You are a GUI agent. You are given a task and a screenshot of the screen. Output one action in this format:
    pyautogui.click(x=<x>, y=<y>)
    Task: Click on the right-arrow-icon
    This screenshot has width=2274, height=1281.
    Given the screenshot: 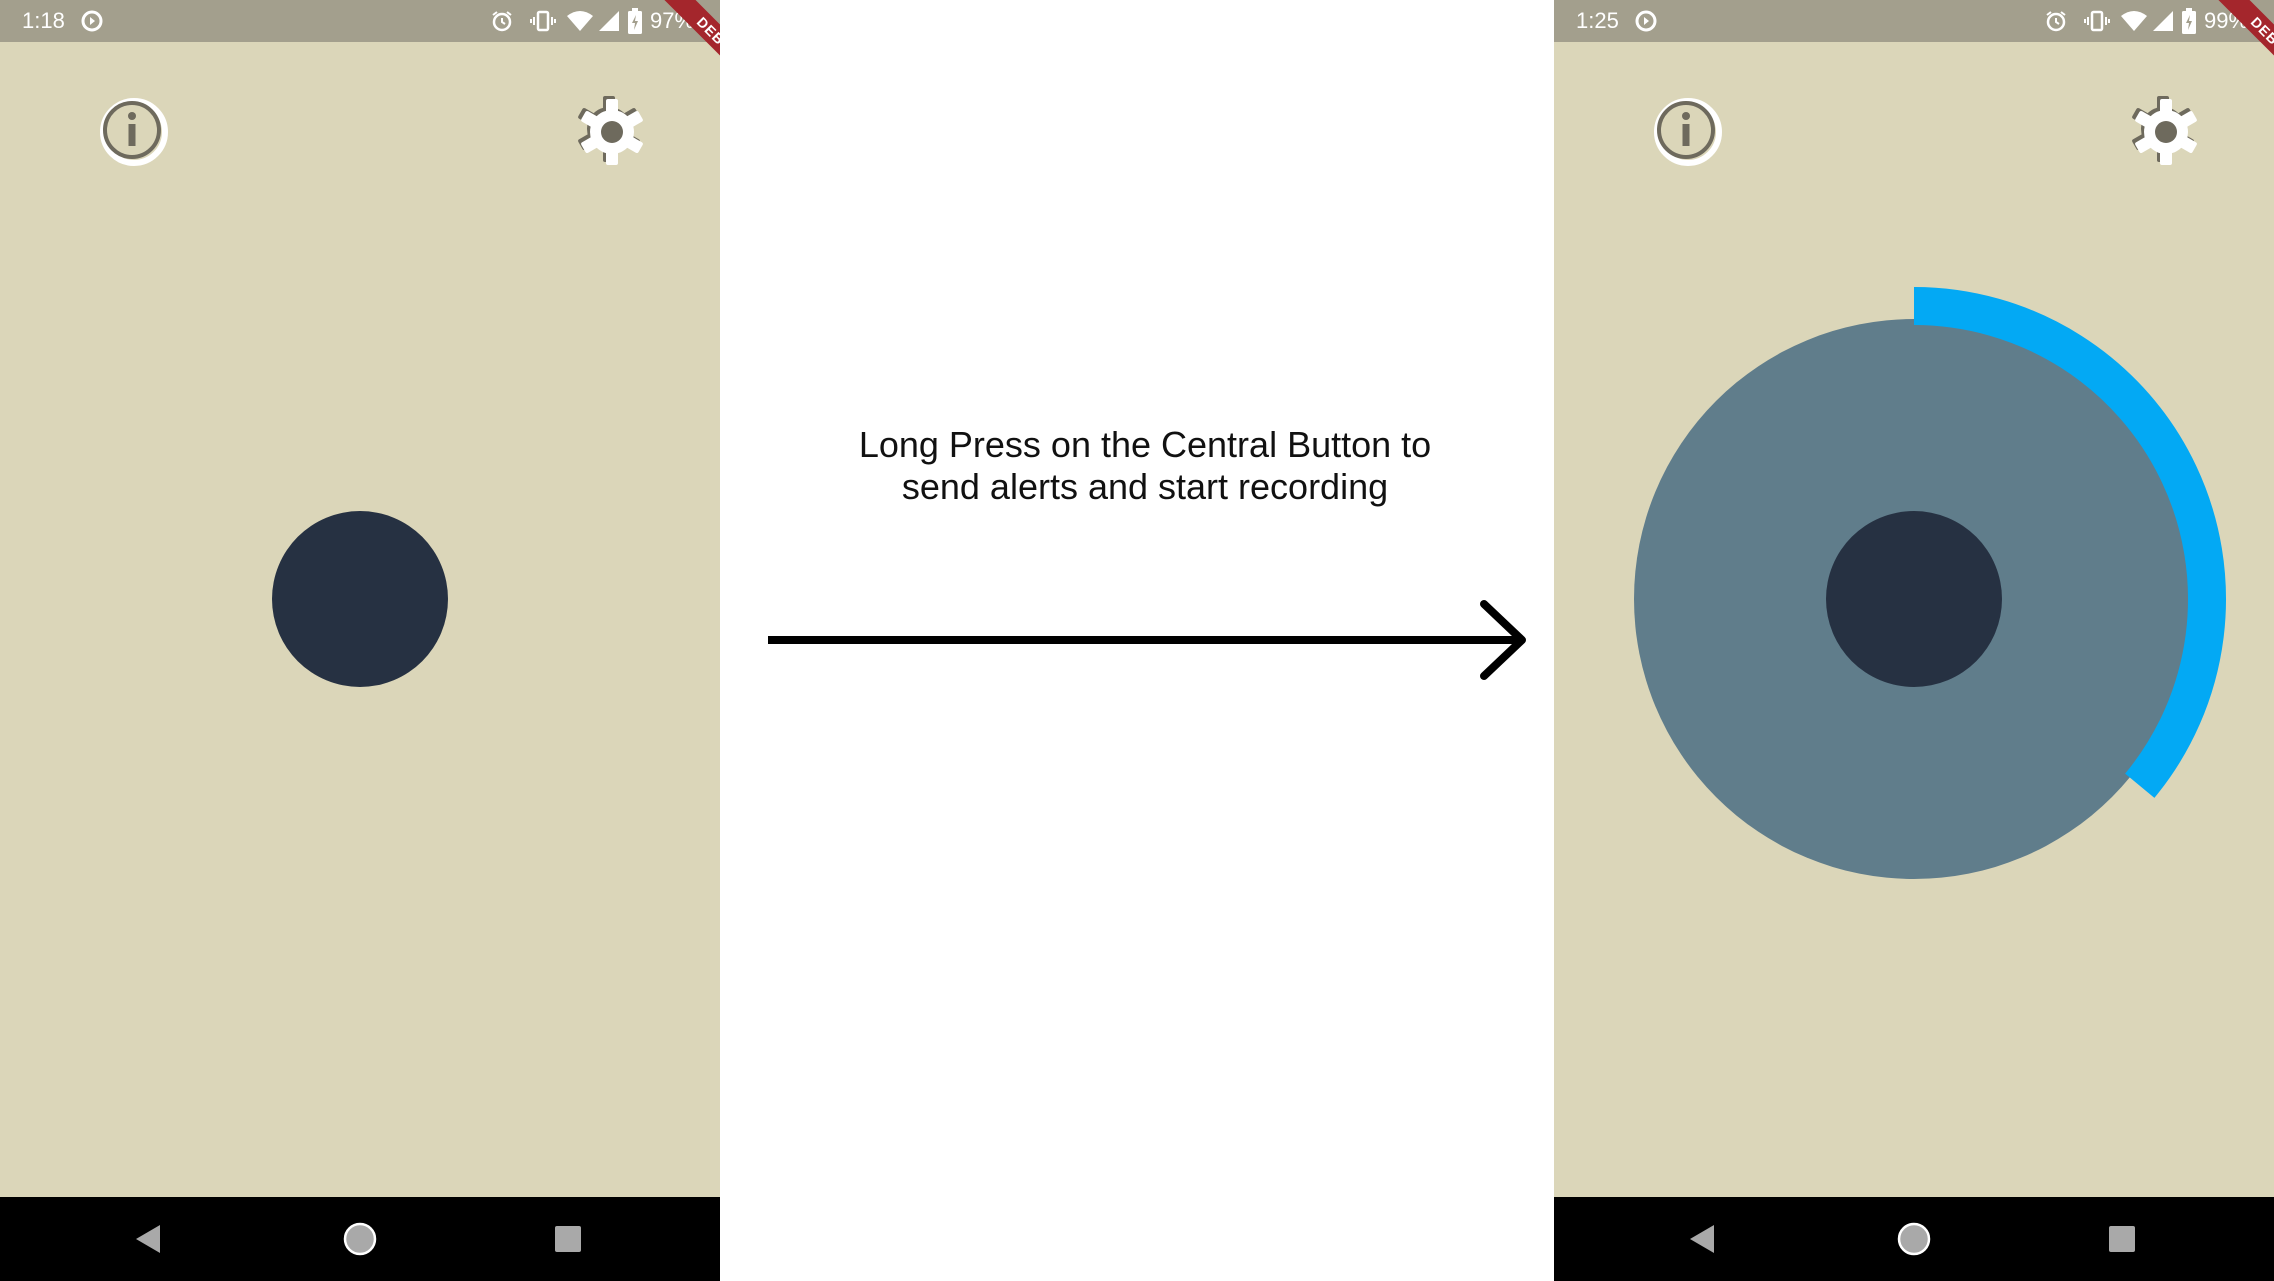 What is the action you would take?
    pyautogui.click(x=1147, y=640)
    